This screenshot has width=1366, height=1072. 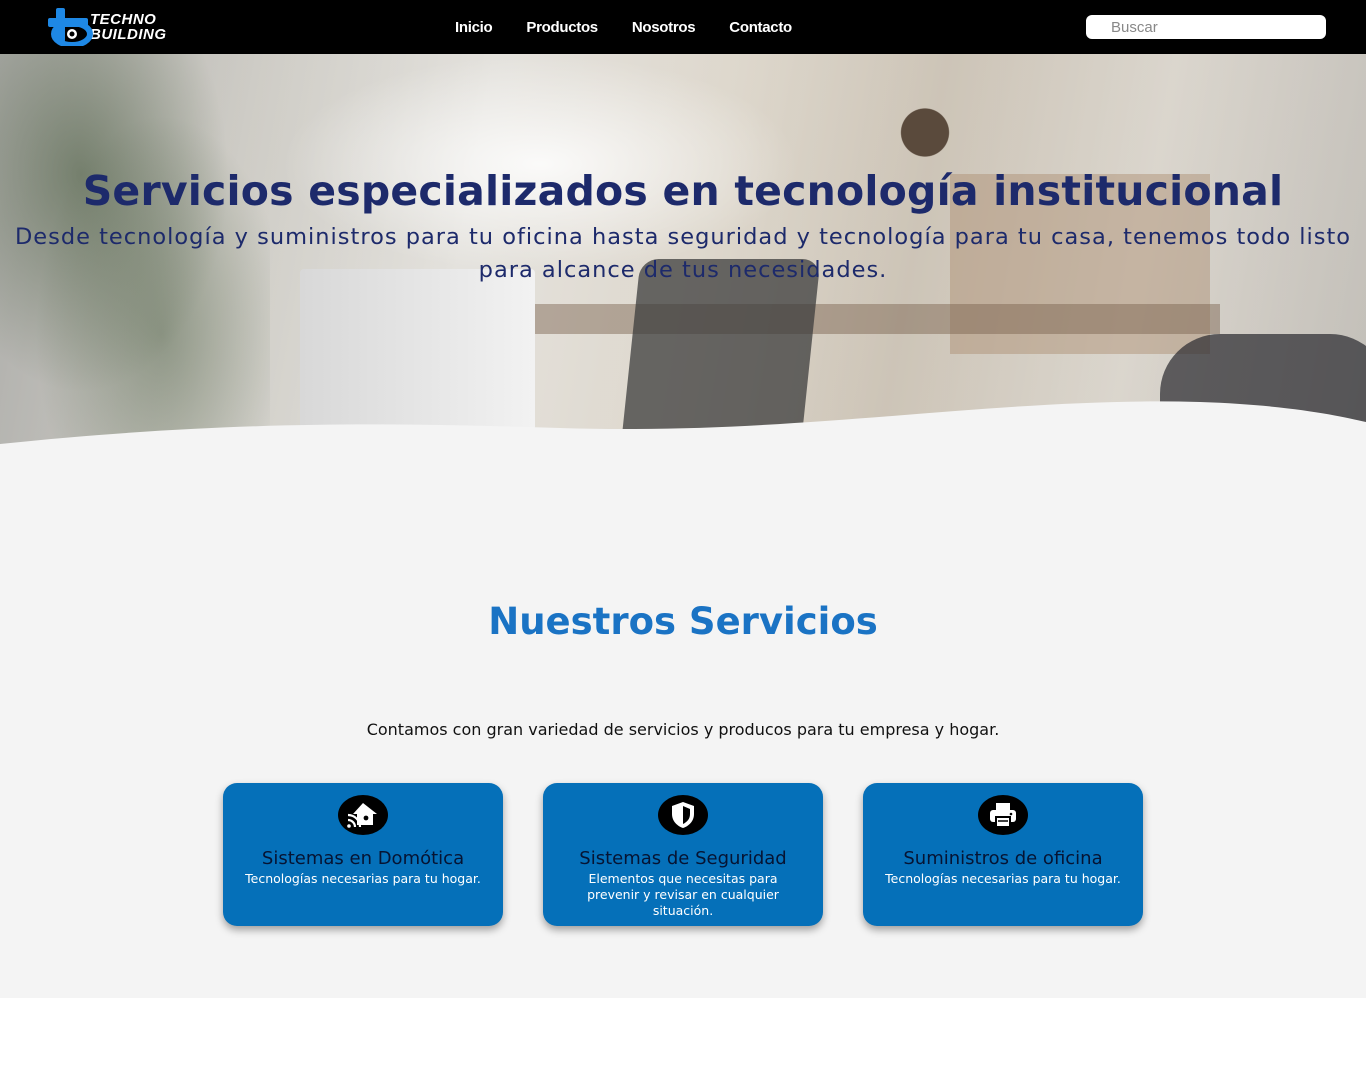 I want to click on printer-icon, so click(x=1003, y=815).